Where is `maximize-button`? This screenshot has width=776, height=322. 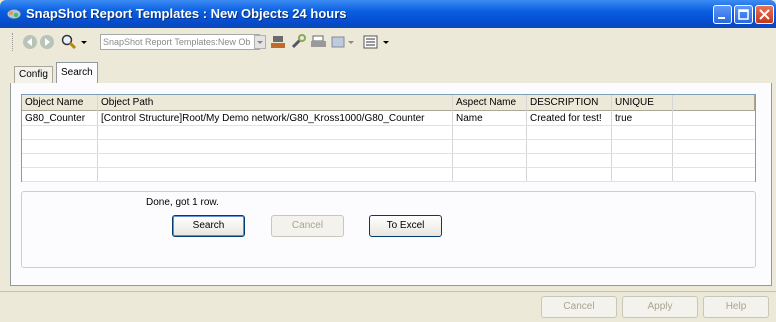 maximize-button is located at coordinates (743, 14).